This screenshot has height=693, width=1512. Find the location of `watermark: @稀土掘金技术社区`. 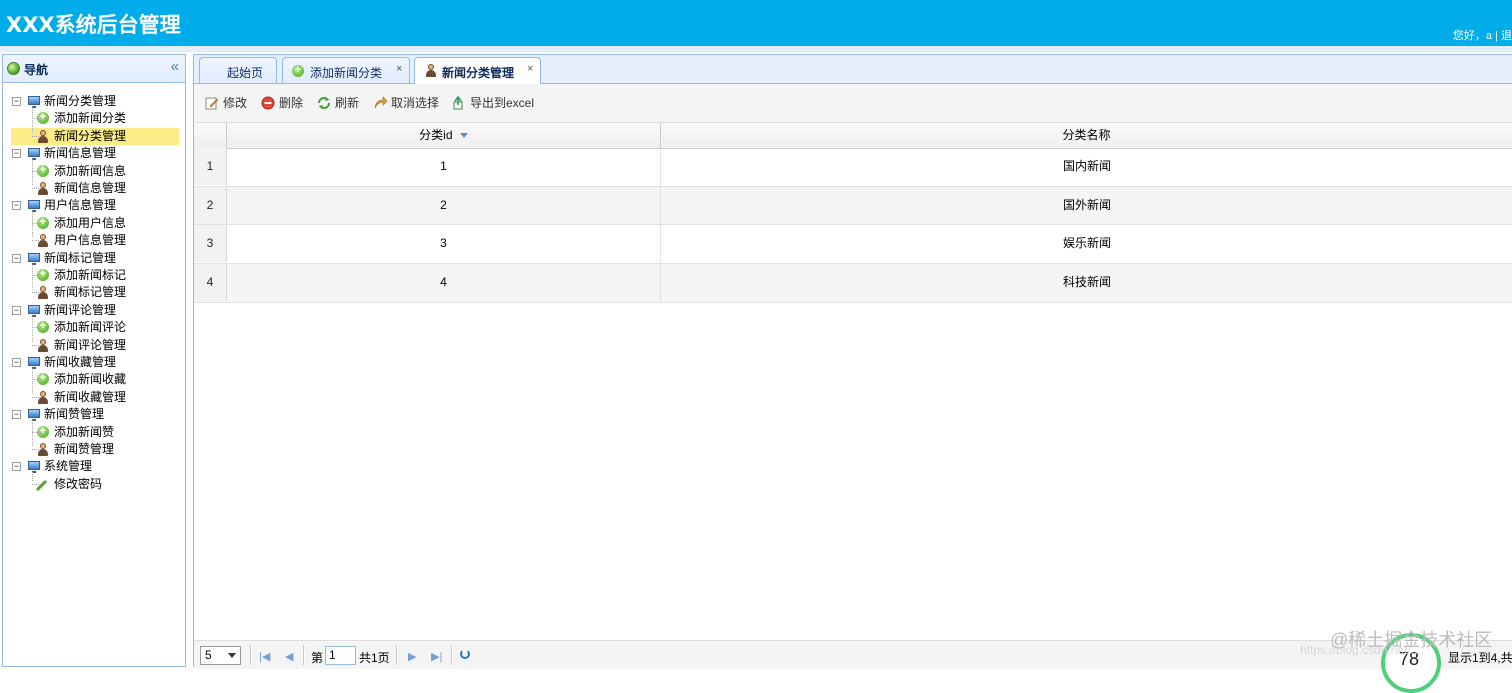

watermark: @稀土掘金技术社区 is located at coordinates (1411, 640).